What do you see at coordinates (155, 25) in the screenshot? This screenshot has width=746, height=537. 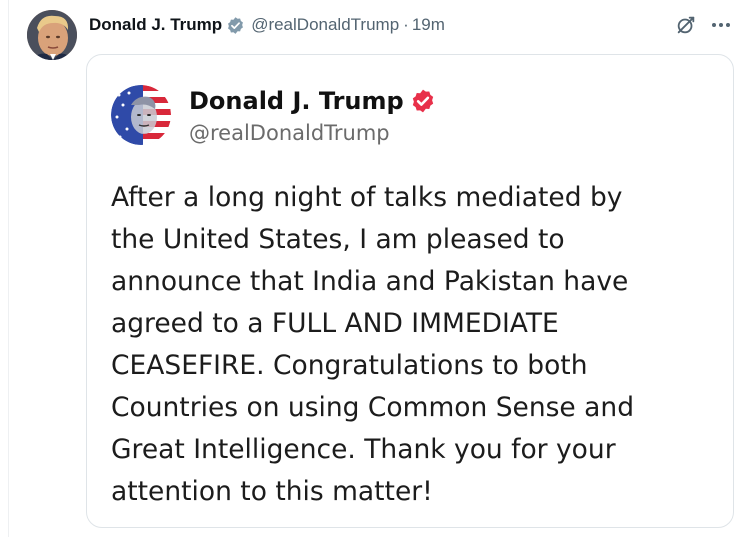 I see `author-name: Donald J. Trump` at bounding box center [155, 25].